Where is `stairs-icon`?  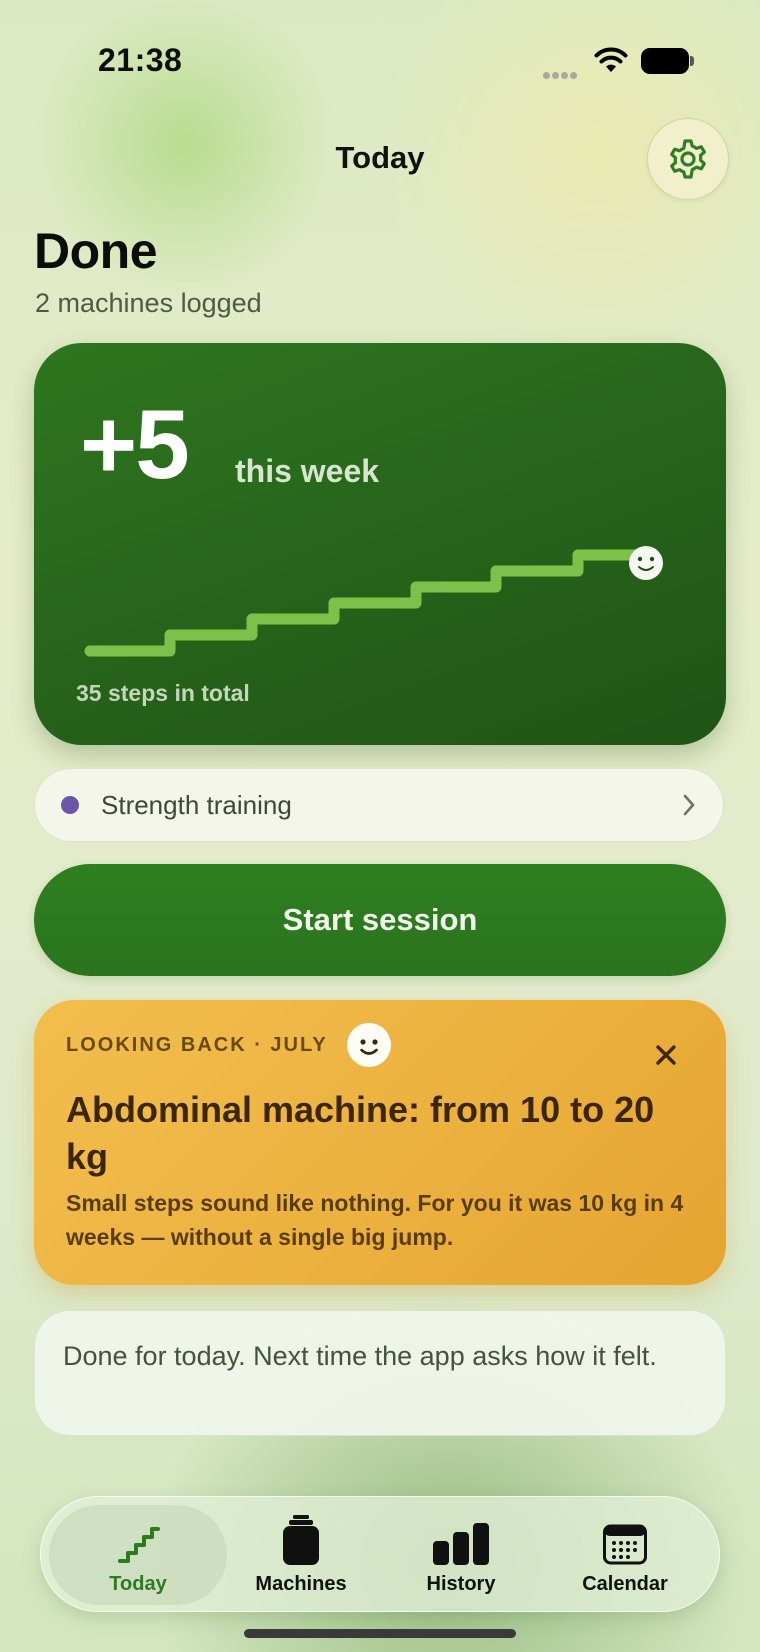
stairs-icon is located at coordinates (139, 1545).